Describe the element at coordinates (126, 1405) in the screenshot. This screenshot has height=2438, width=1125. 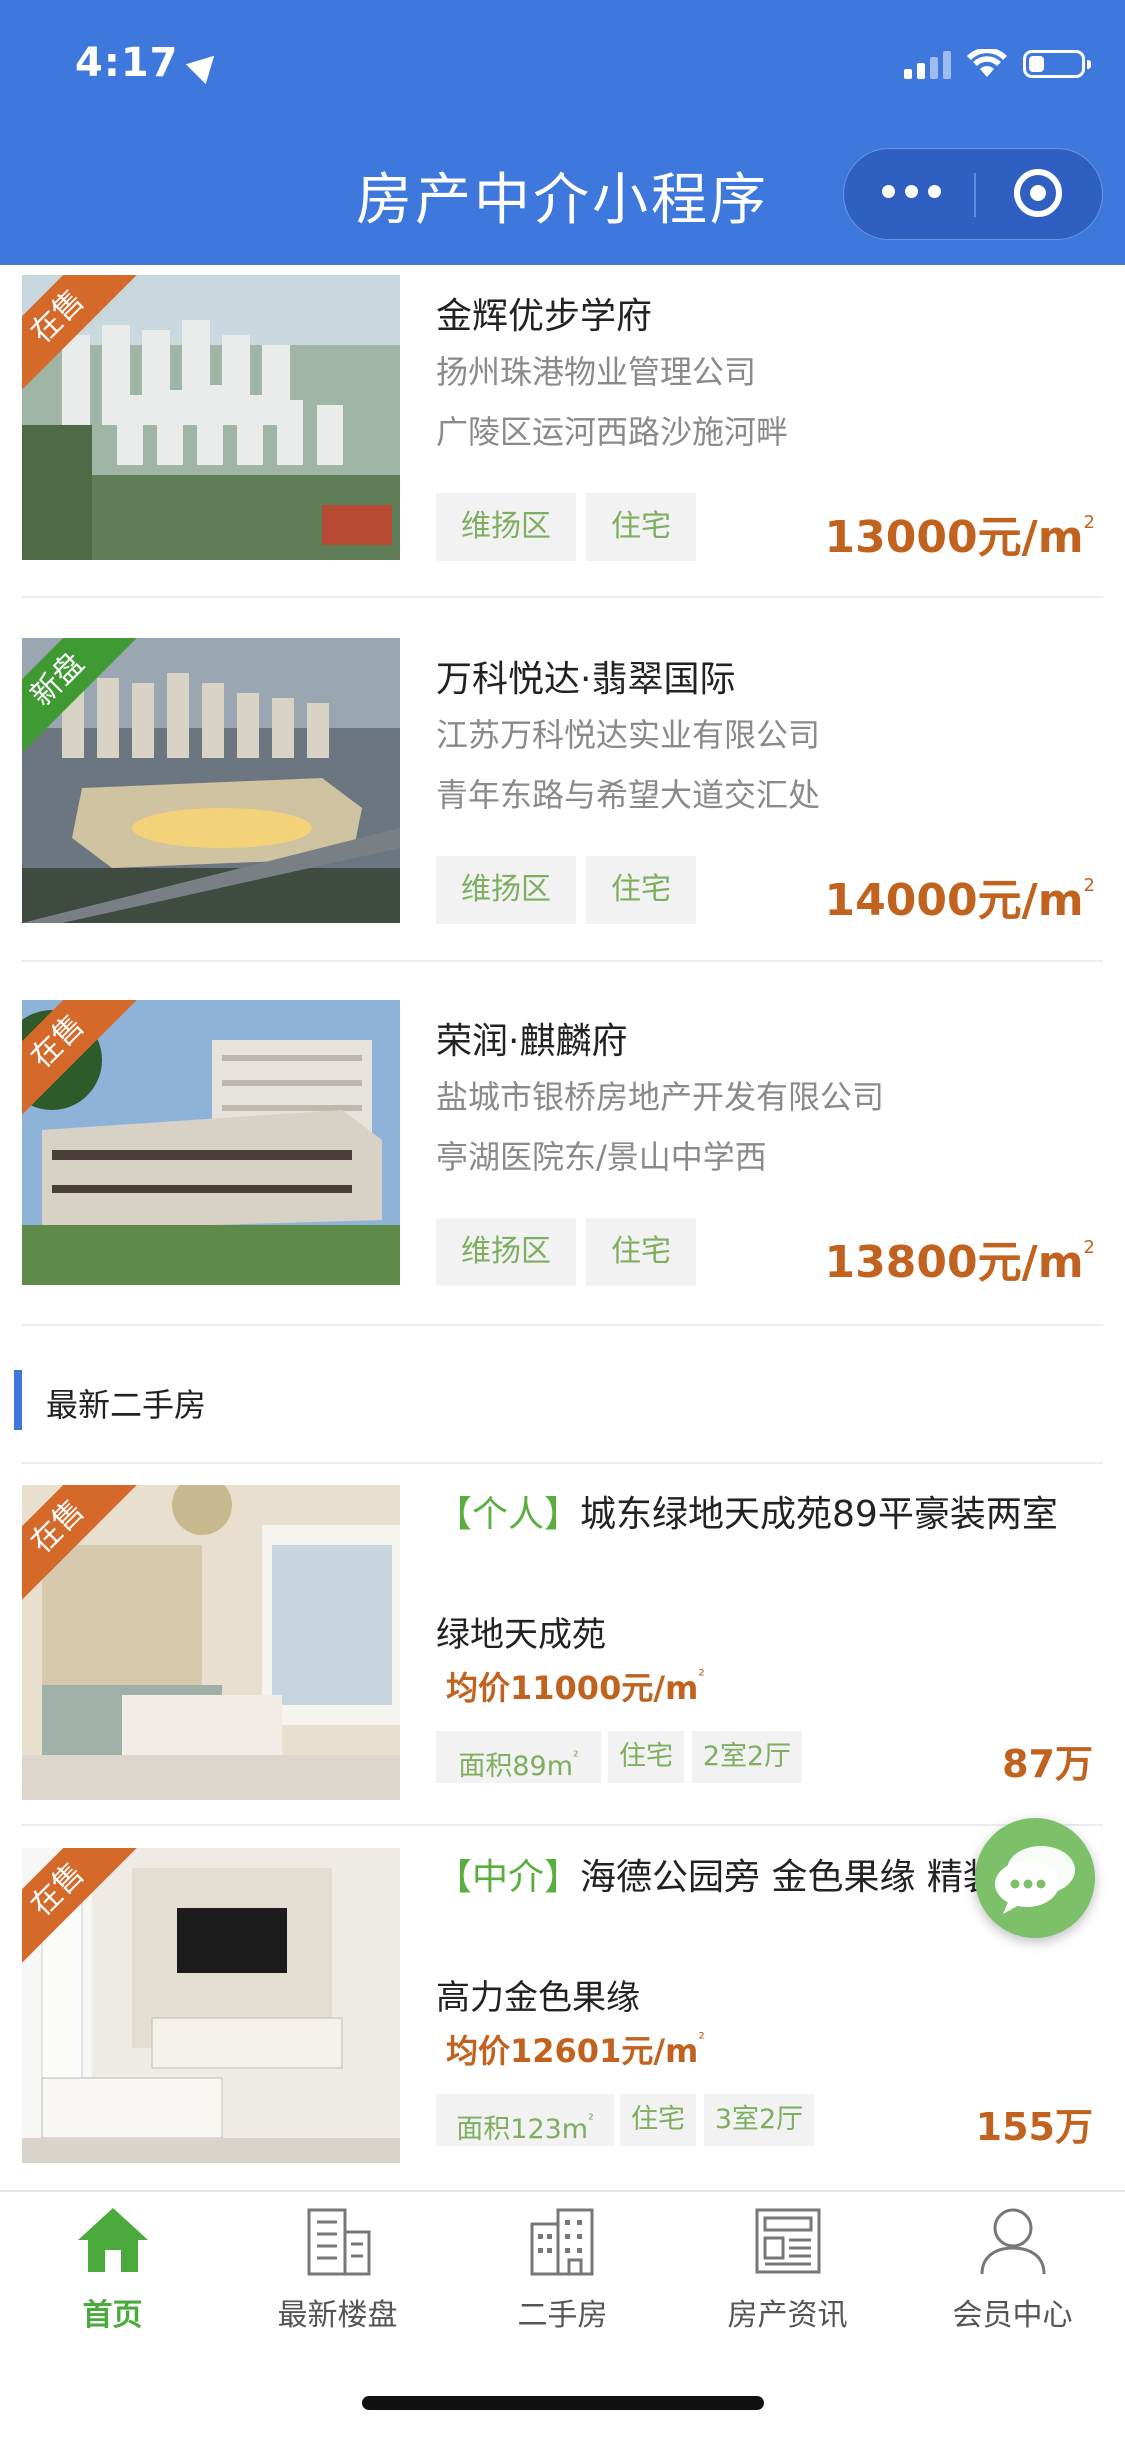
I see `section-title: 最新二手房` at that location.